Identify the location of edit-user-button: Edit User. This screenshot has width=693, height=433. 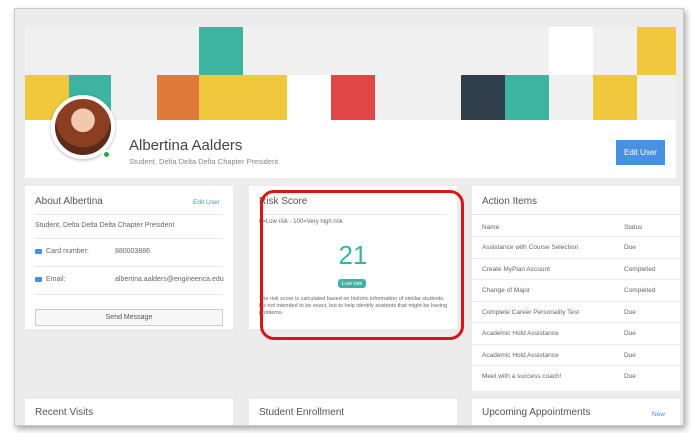
(640, 152).